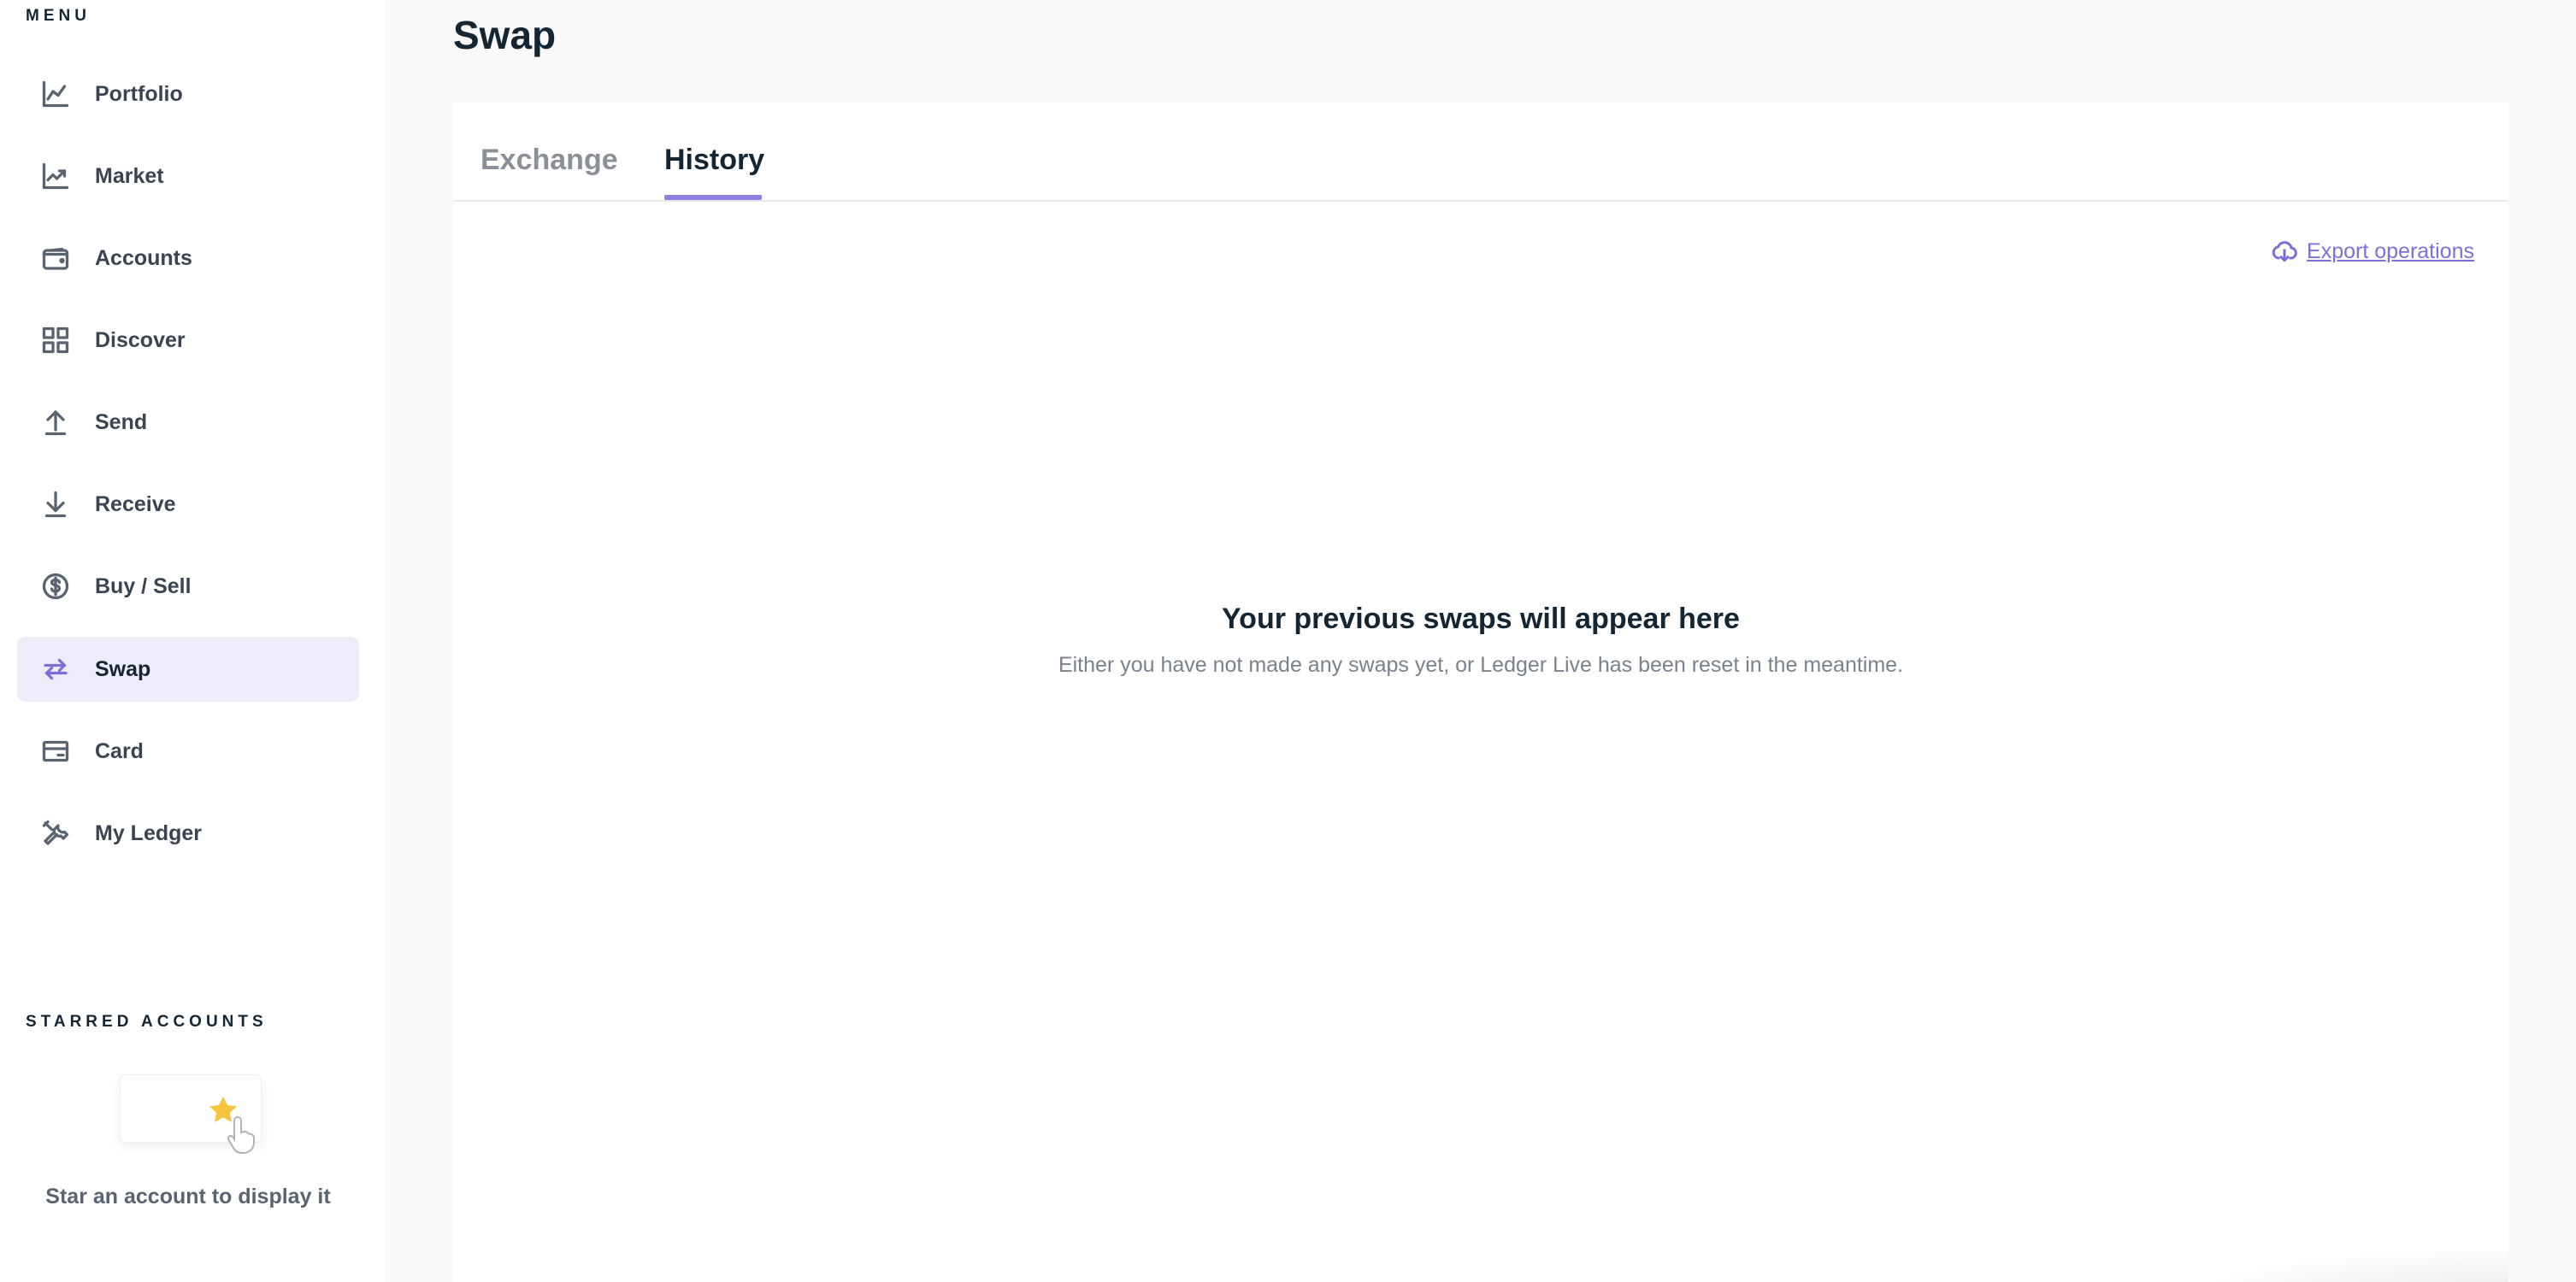  Describe the element at coordinates (135, 503) in the screenshot. I see `sidebar-item-label: Receive` at that location.